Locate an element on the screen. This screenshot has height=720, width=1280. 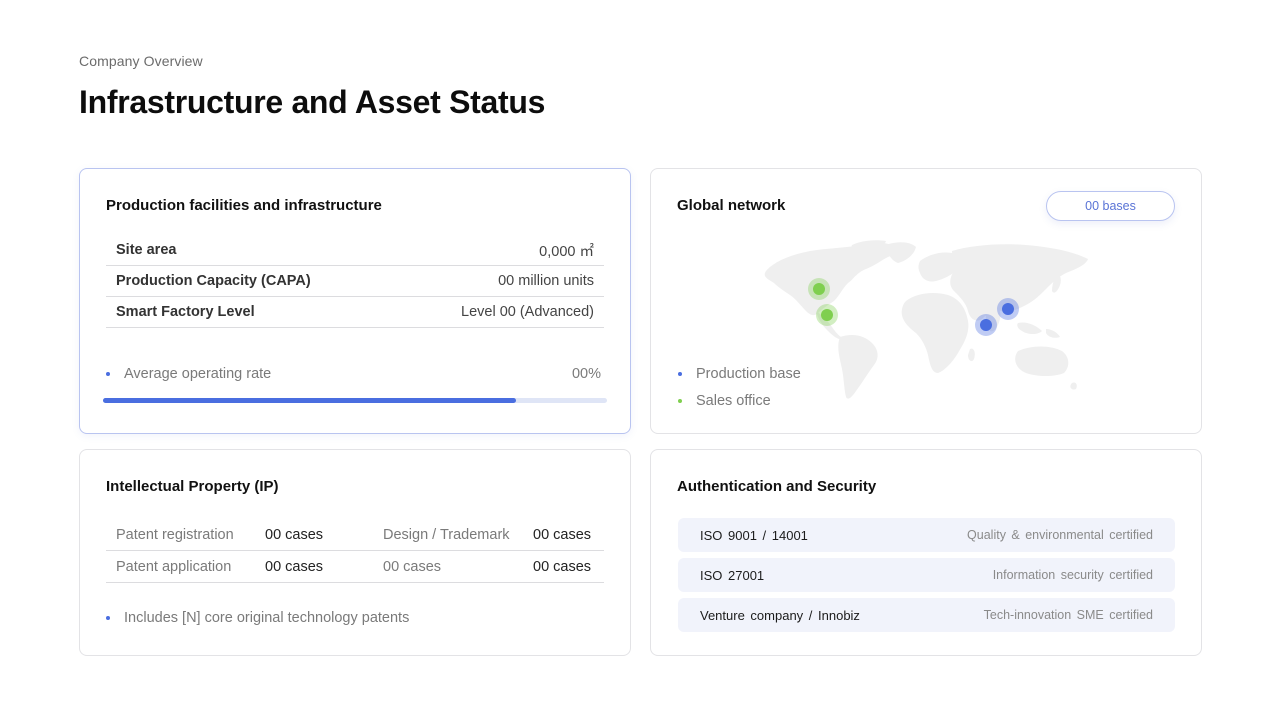
row-label: Site area is located at coordinates (146, 250).